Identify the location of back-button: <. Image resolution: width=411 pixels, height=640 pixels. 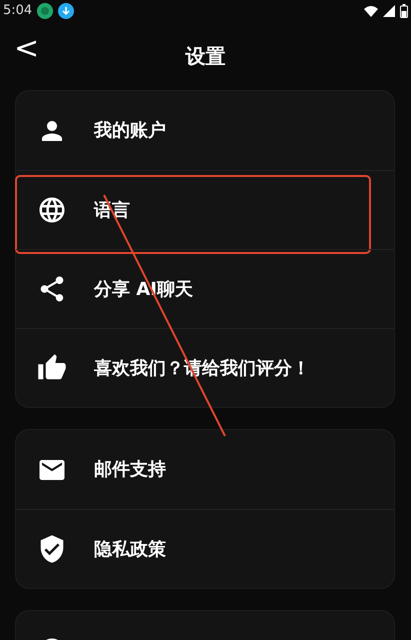
(27, 49).